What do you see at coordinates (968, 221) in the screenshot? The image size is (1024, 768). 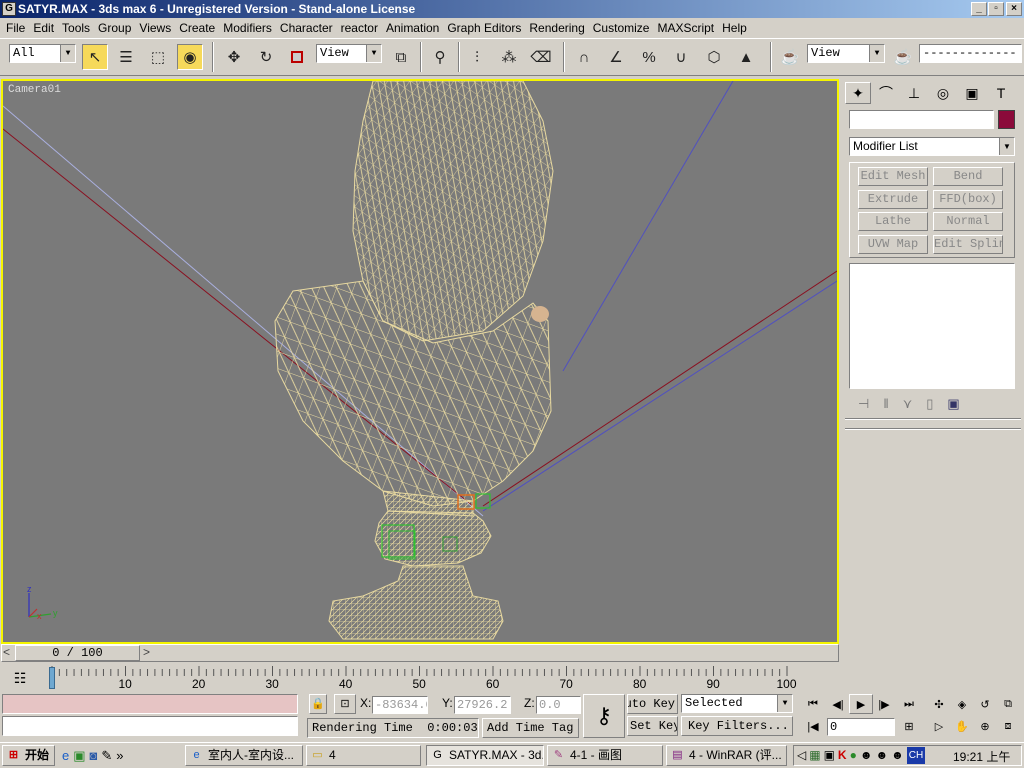 I see `normal-button: Normal` at bounding box center [968, 221].